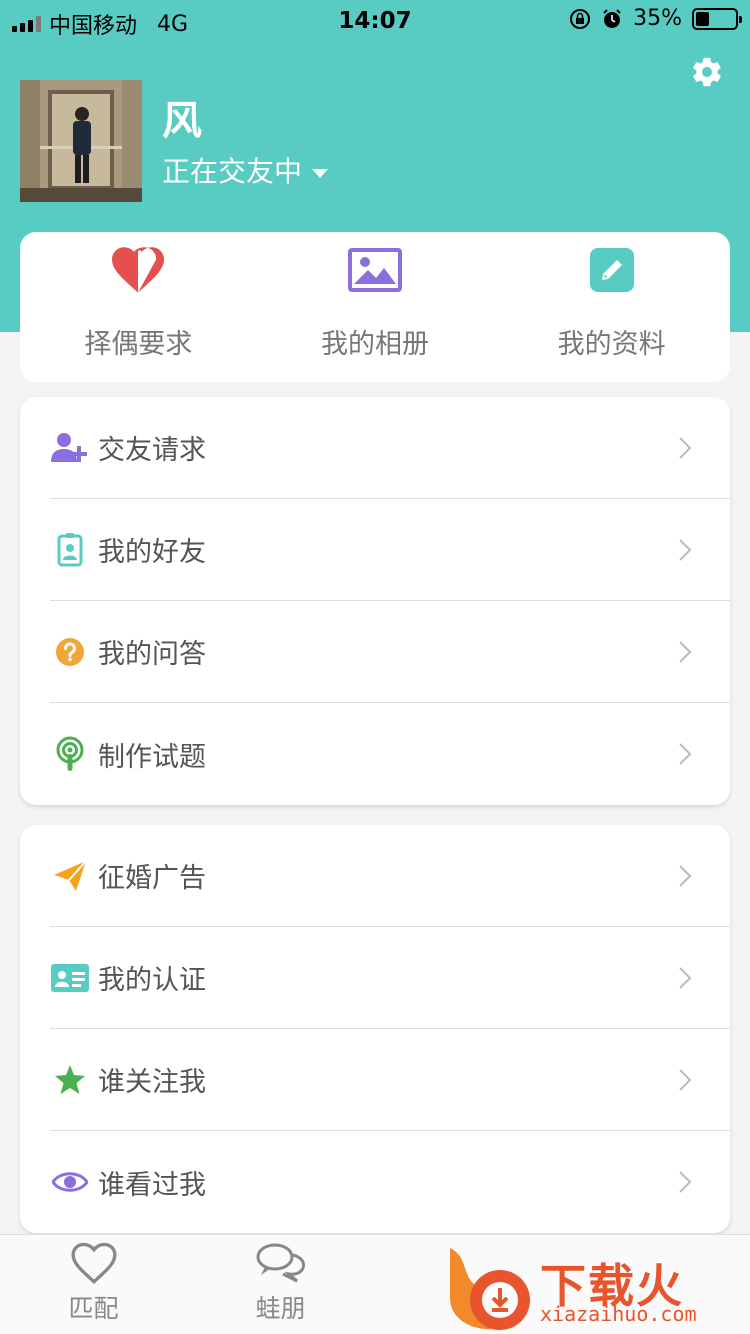 The image size is (750, 1334). I want to click on quick-action-label: 我的资料, so click(611, 344).